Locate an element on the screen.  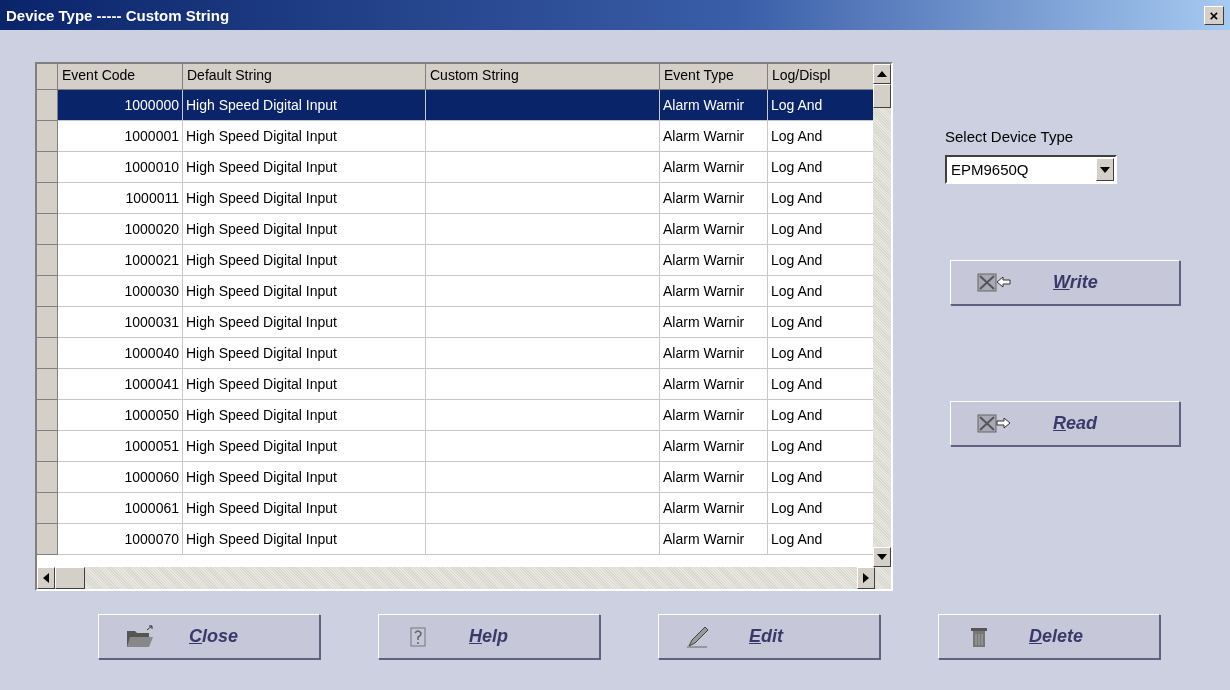
table-cell: 1000060 is located at coordinates (120, 477).